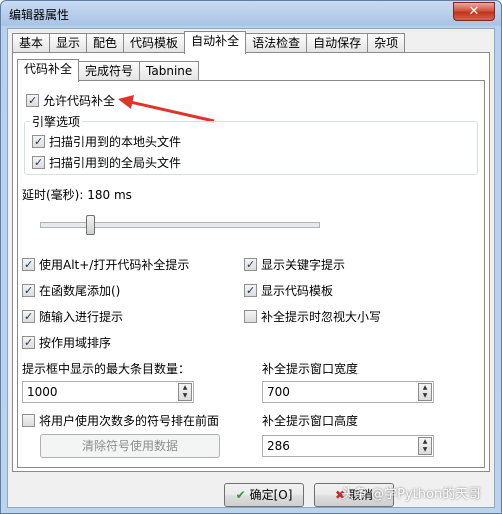 The height and width of the screenshot is (514, 502). Describe the element at coordinates (70, 100) in the screenshot. I see `allow-completion-checkbox: 允许代码补全` at that location.